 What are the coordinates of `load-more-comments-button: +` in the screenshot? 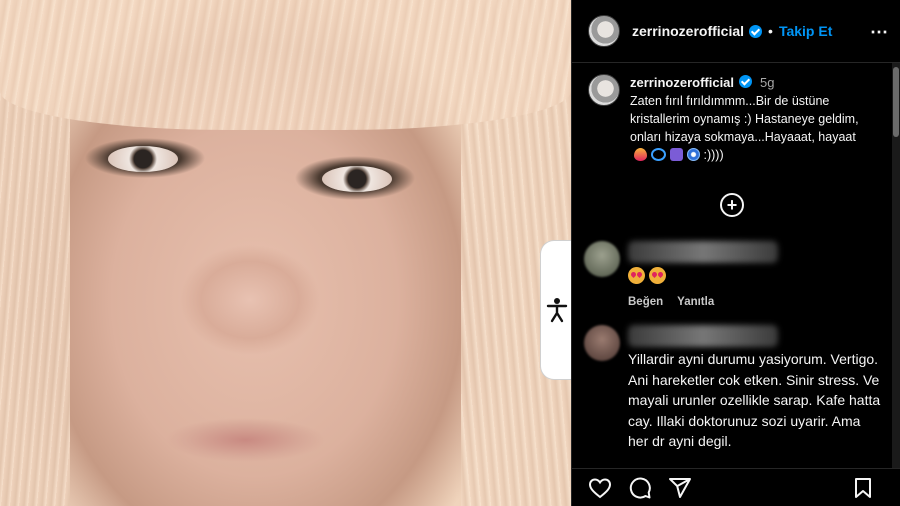 It's located at (732, 205).